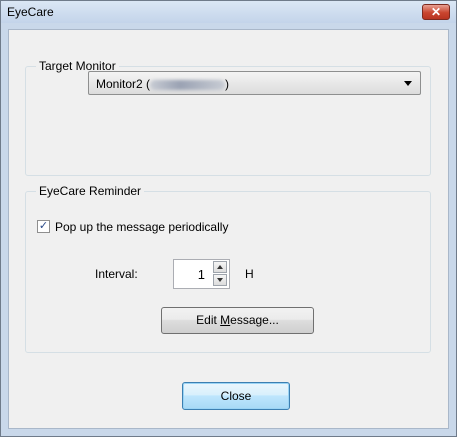 The image size is (457, 437). Describe the element at coordinates (436, 12) in the screenshot. I see `close-icon: ✕` at that location.